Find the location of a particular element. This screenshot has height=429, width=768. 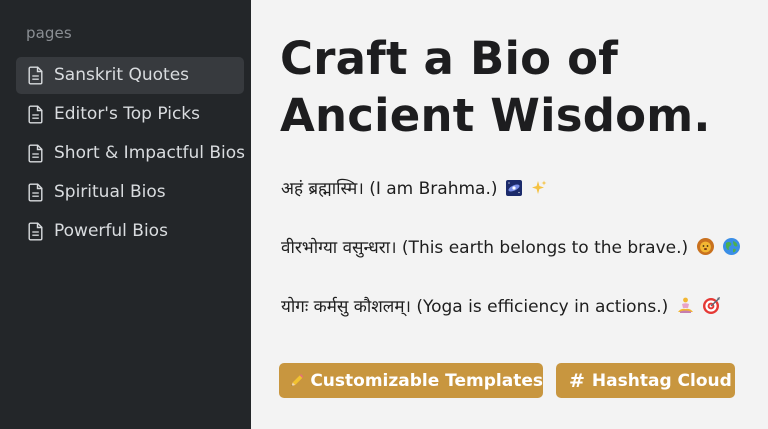

sidebar-item-label: Sanskrit Quotes is located at coordinates (122, 75).